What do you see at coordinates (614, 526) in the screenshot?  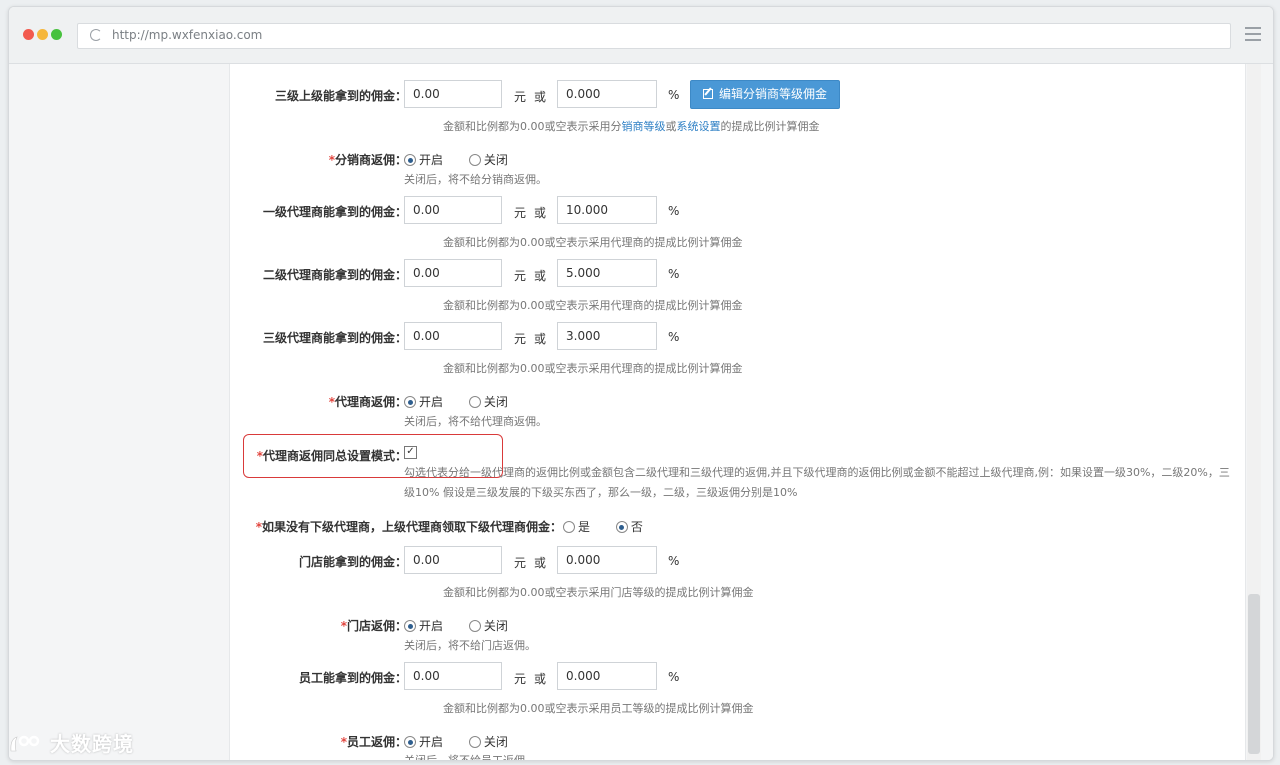 I see `no-subagent-radio-group: 是 否` at bounding box center [614, 526].